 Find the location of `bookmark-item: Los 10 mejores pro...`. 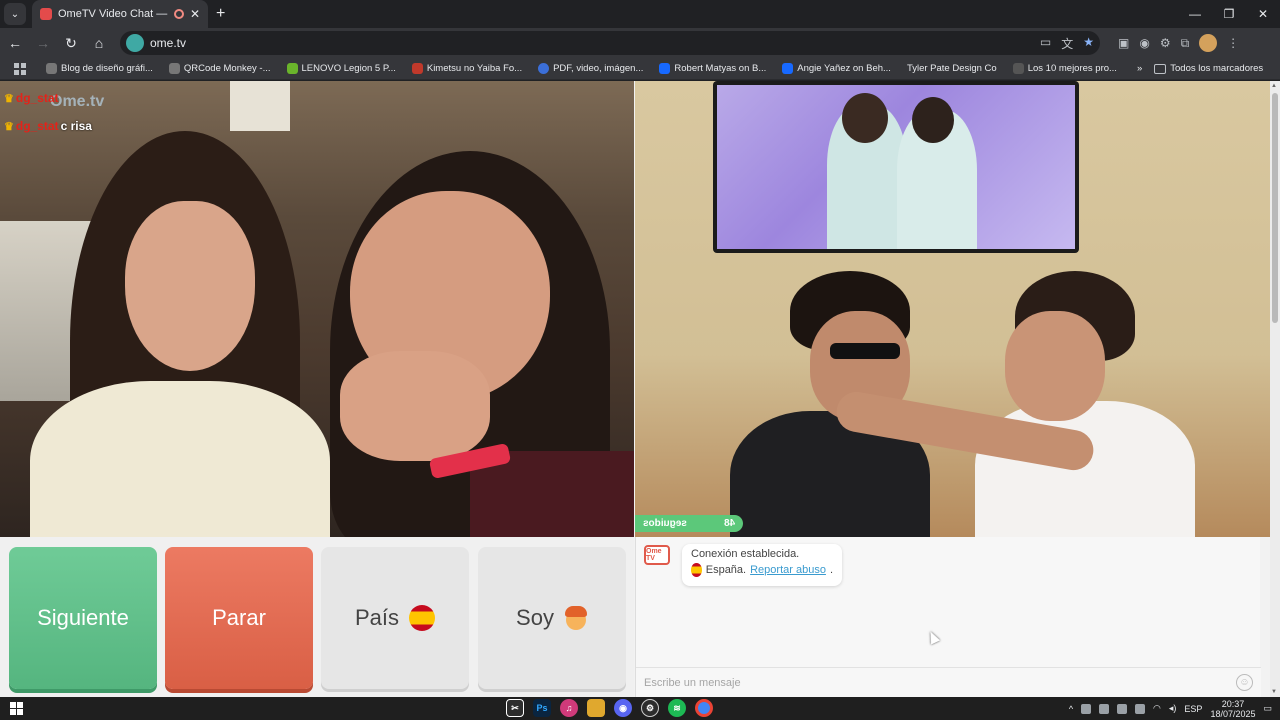

bookmark-item: Los 10 mejores pro... is located at coordinates (1064, 68).